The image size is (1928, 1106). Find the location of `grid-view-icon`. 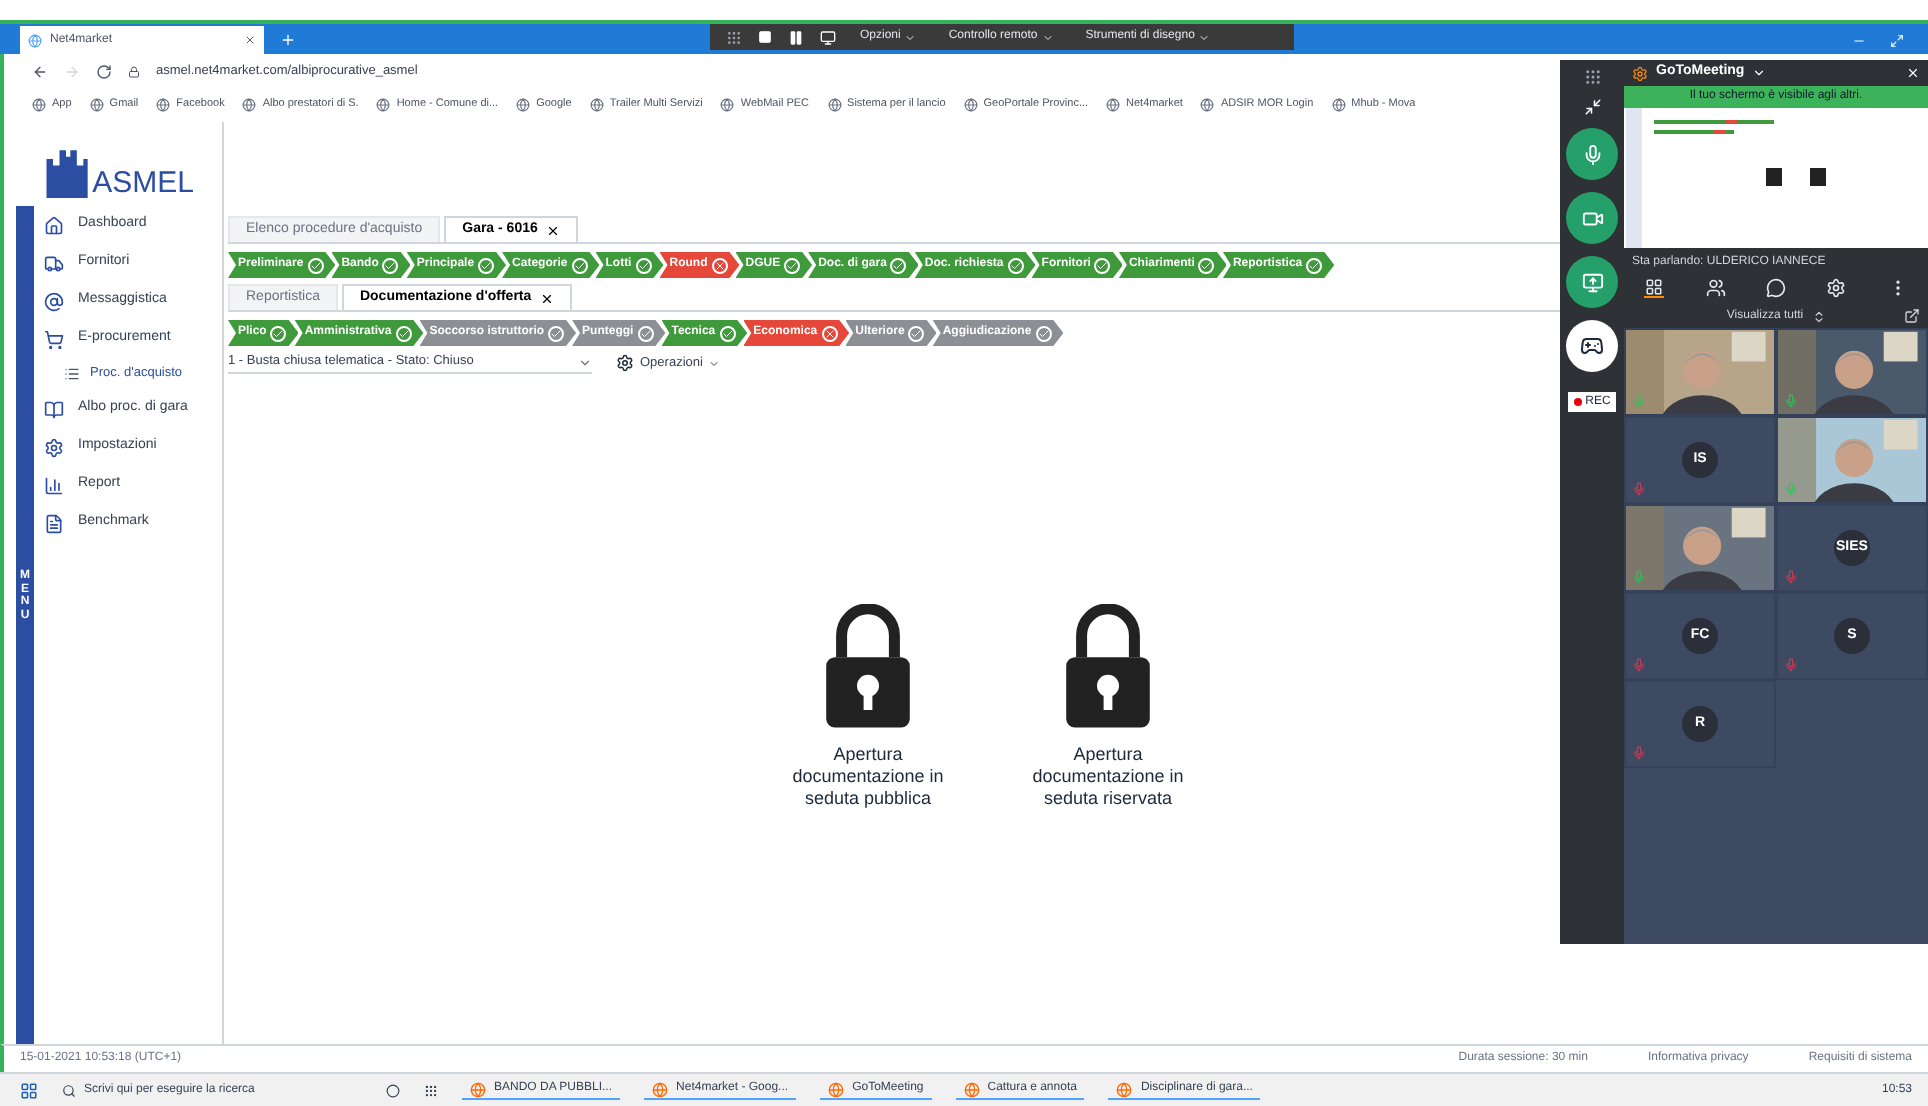

grid-view-icon is located at coordinates (1654, 288).